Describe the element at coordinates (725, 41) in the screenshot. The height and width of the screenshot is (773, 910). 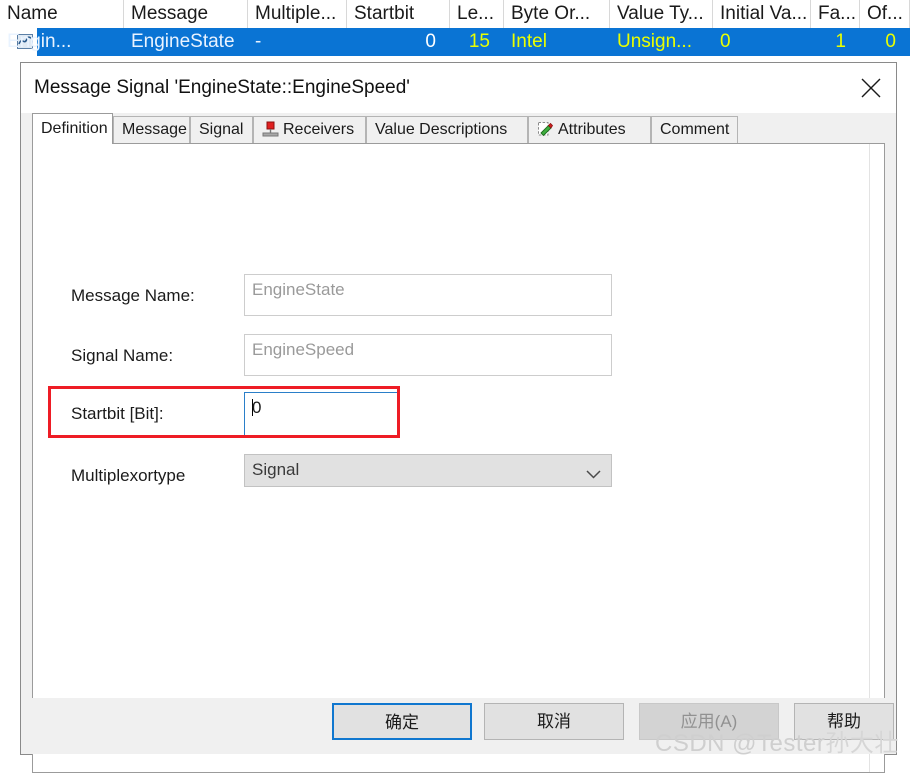
I see `cell-initial-value: 0` at that location.